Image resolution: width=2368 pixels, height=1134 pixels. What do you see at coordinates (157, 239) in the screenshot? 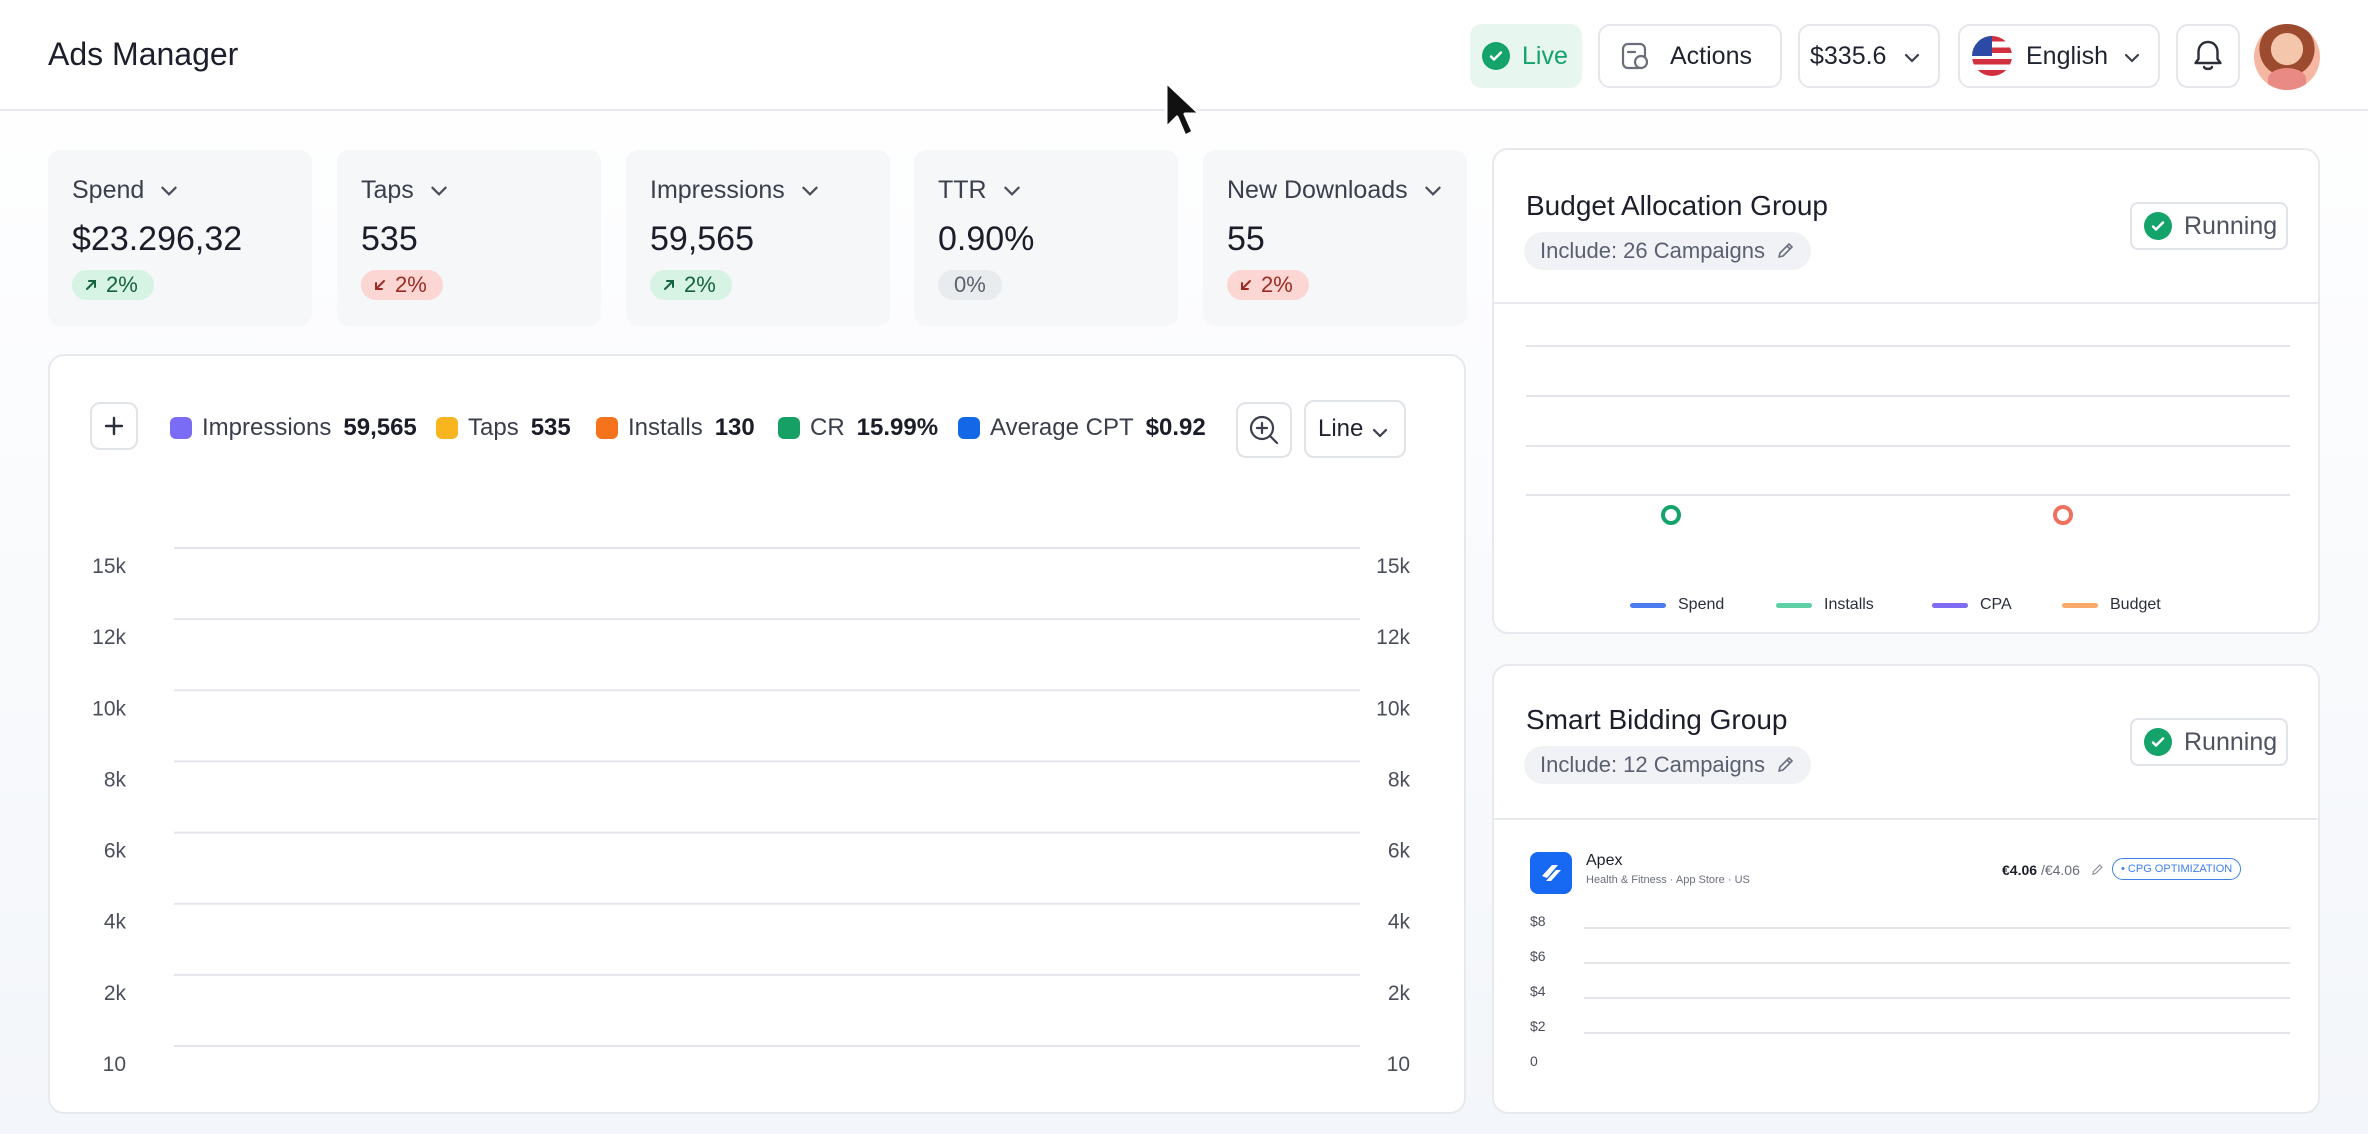
I see `metric-value: $23.296,32` at bounding box center [157, 239].